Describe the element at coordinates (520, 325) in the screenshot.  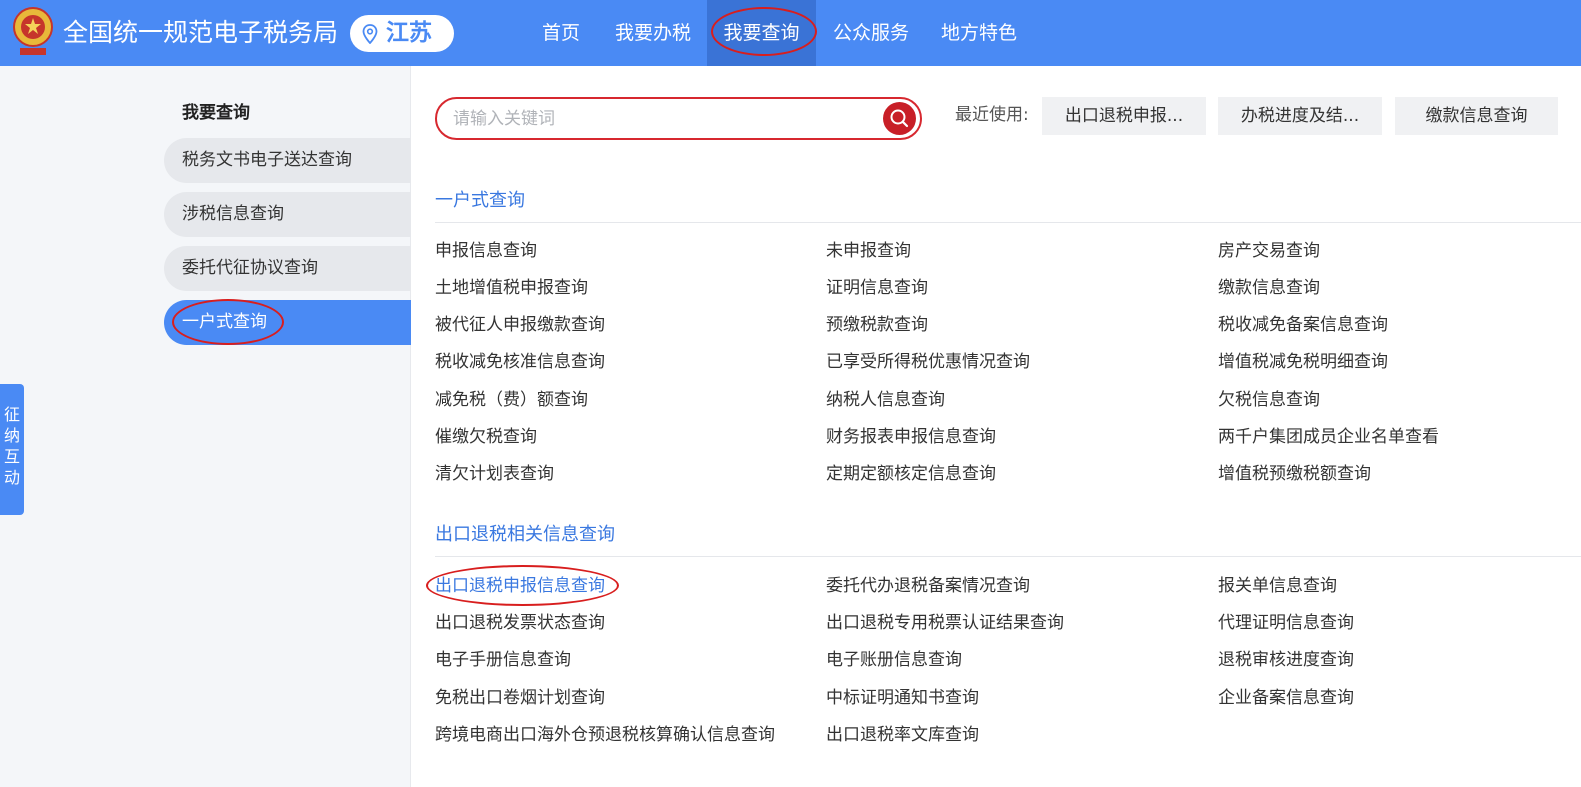
I see `query-link: 被代征人申报缴款查询` at that location.